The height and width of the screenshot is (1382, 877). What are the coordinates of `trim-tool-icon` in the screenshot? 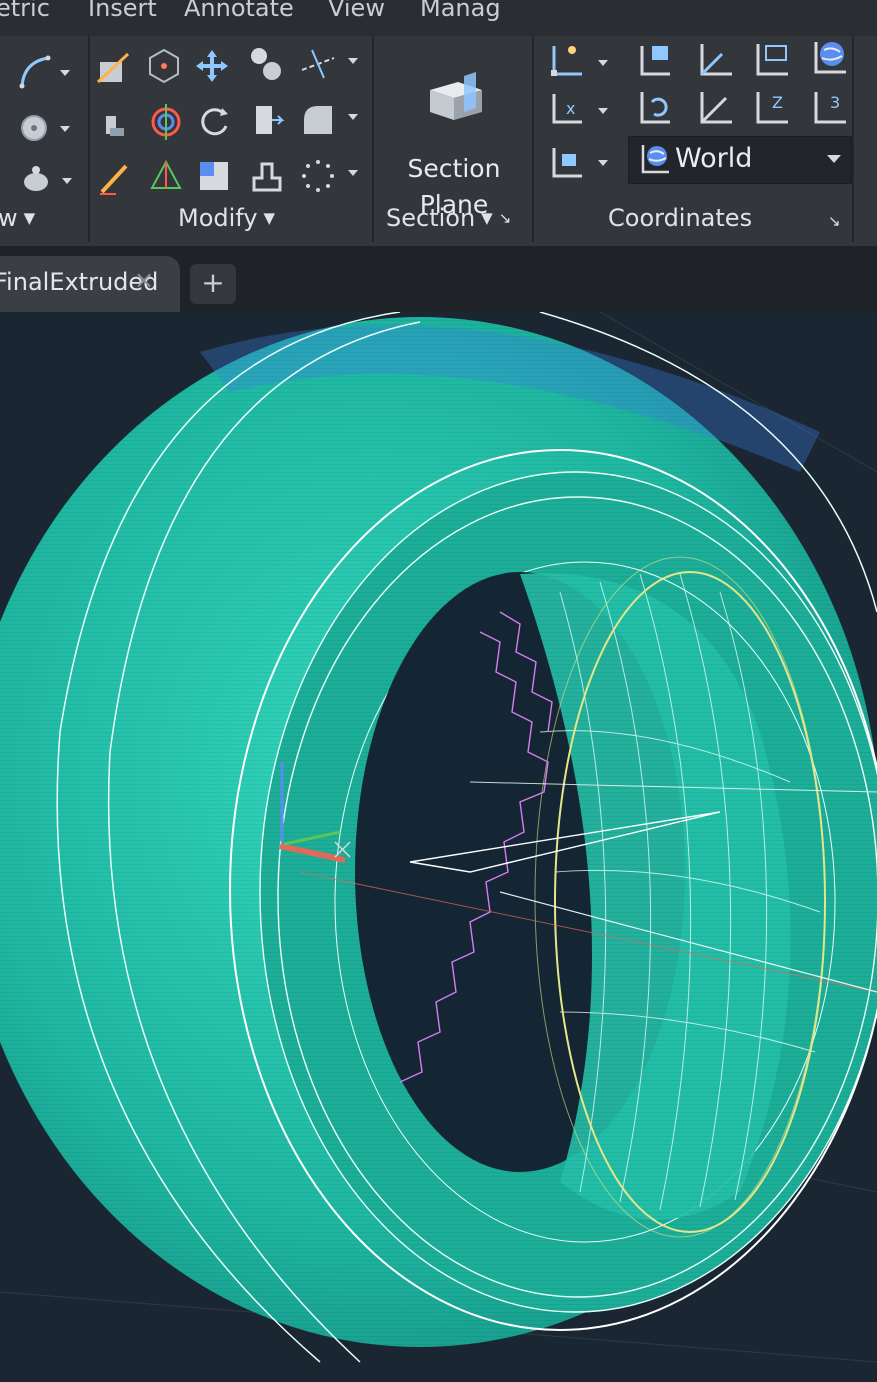 It's located at (318, 64).